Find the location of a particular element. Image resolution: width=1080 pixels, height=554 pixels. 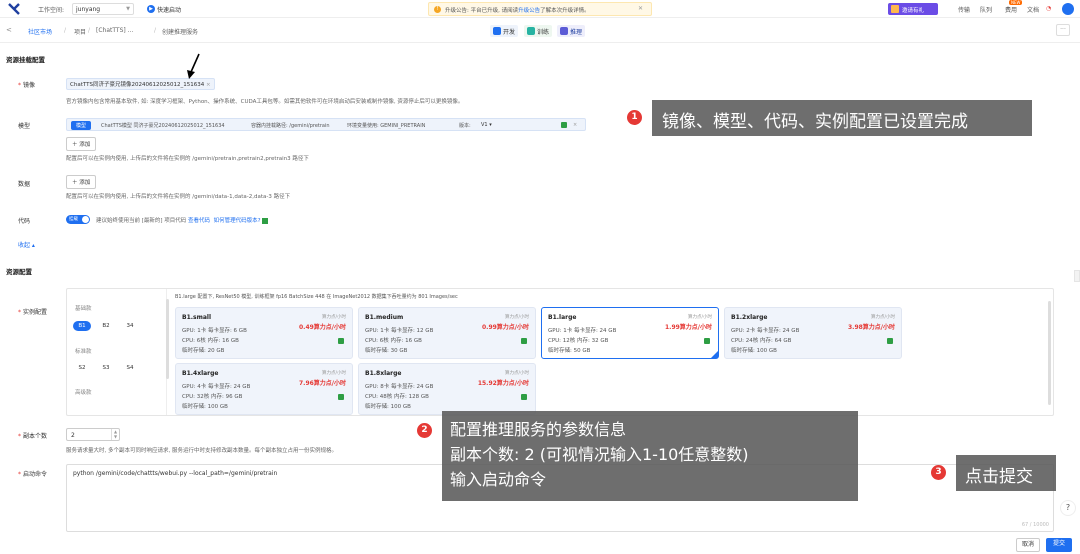

arrow-annotation-icon is located at coordinates (193, 66).